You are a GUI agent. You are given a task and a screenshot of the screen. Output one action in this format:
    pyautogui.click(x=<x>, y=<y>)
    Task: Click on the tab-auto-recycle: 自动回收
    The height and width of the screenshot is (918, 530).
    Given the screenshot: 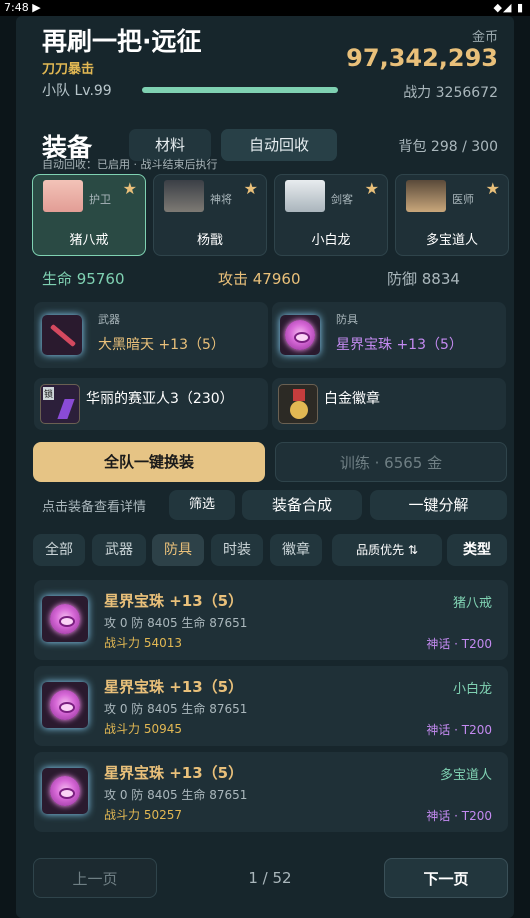 What is the action you would take?
    pyautogui.click(x=279, y=145)
    